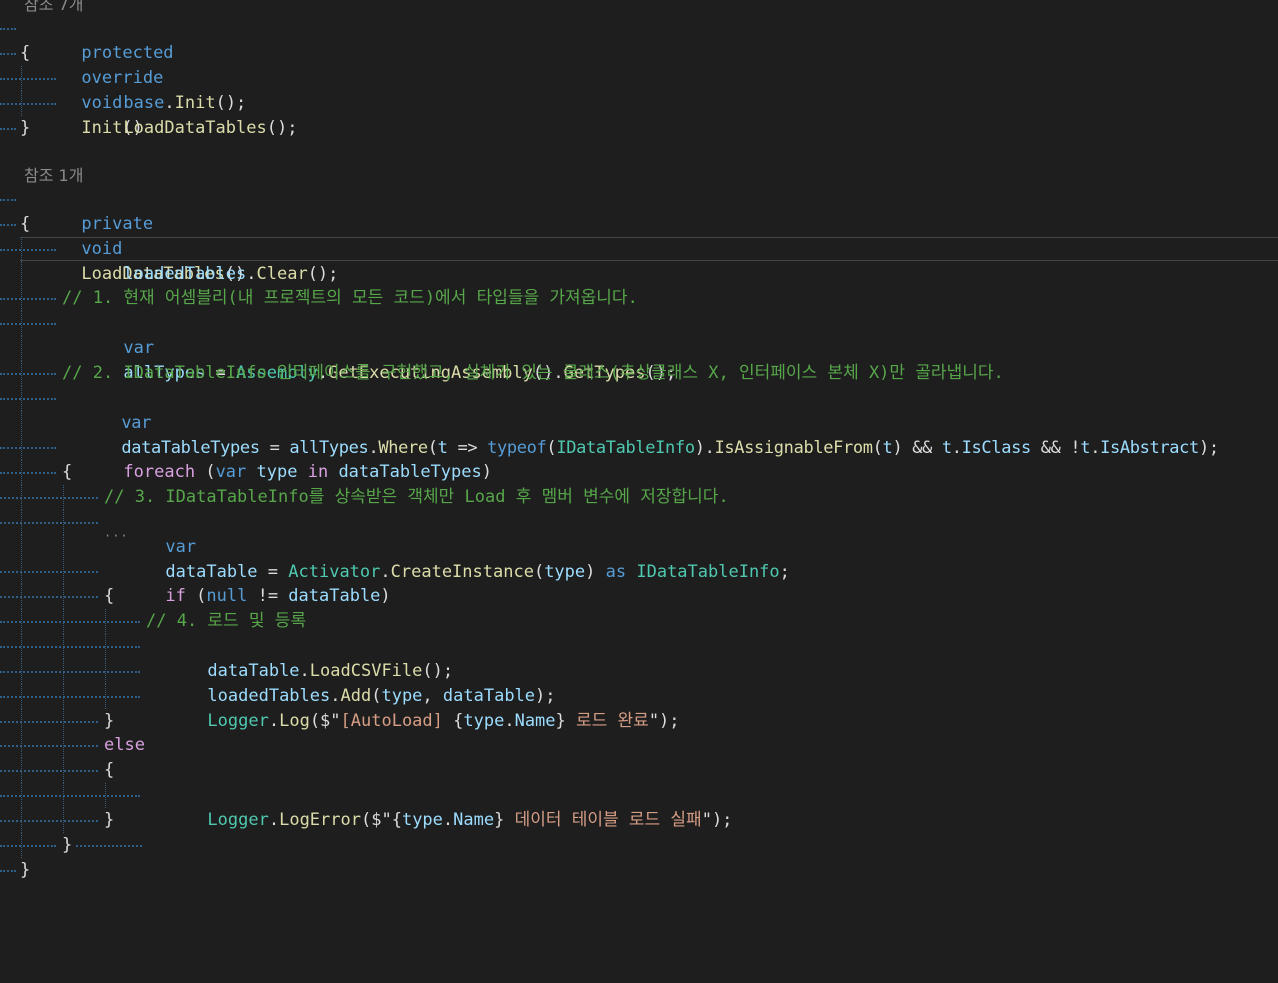 The width and height of the screenshot is (1278, 983). What do you see at coordinates (72, 745) in the screenshot?
I see `code-line-else: else` at bounding box center [72, 745].